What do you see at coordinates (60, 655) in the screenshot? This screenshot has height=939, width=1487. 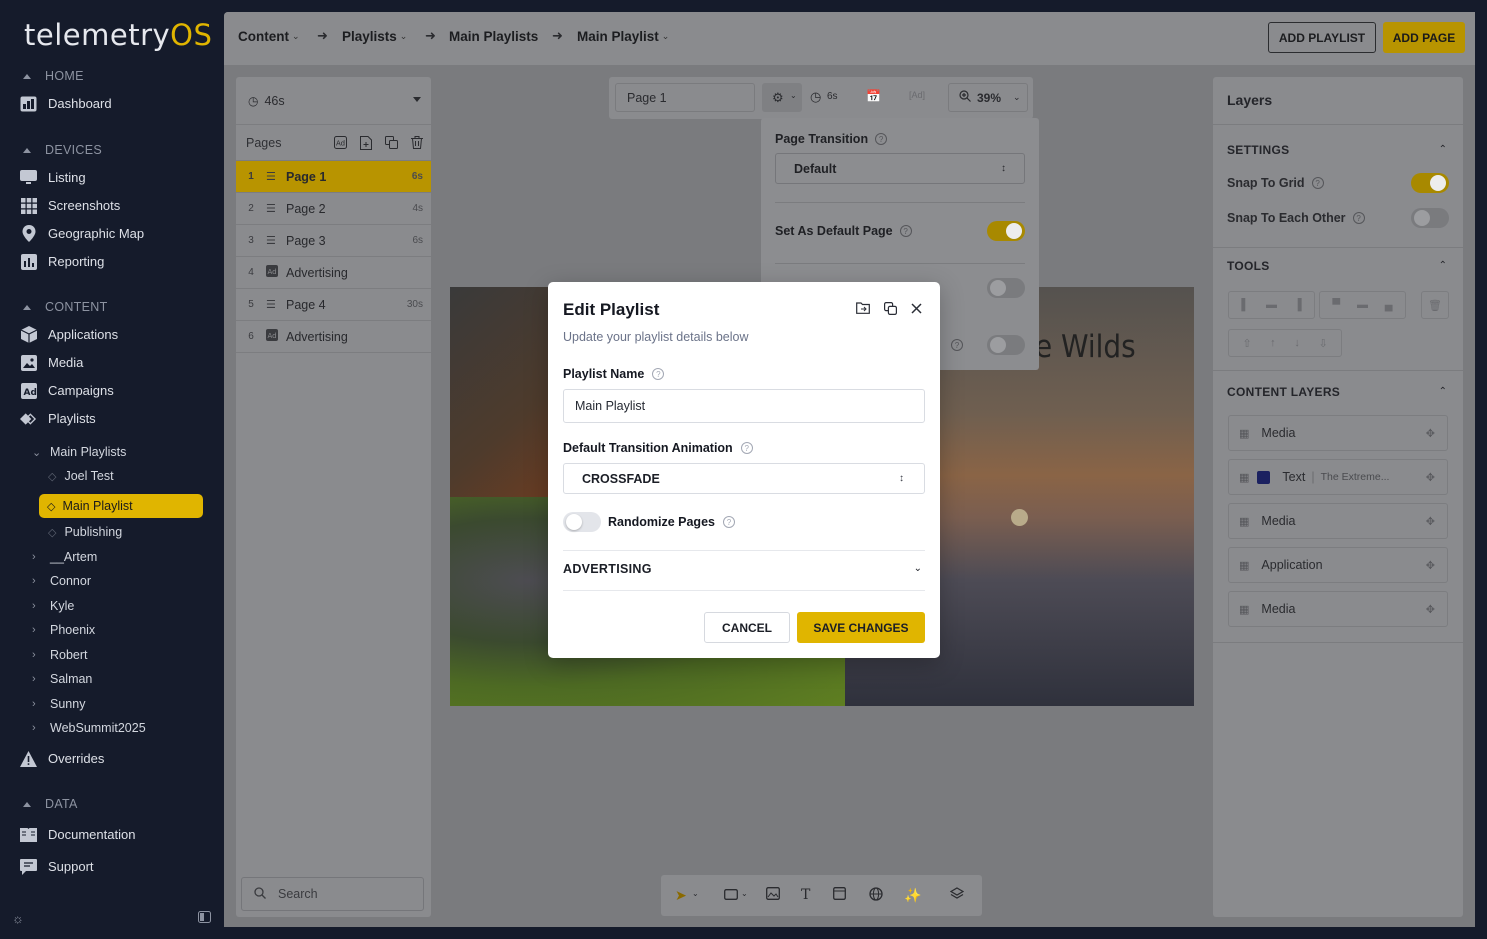 I see `tree-folder: › Robert` at bounding box center [60, 655].